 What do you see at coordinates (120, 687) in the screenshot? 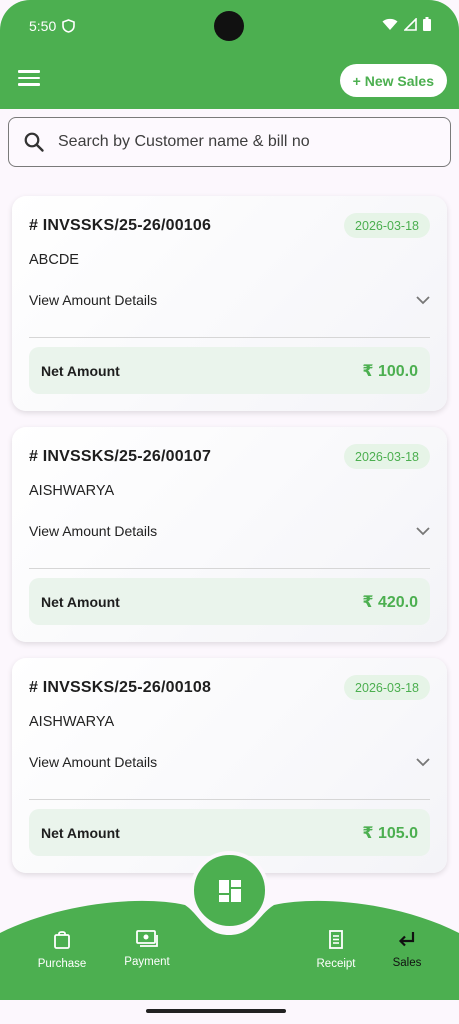
I see `bill-number: # INVSSKS/25-26/00108` at bounding box center [120, 687].